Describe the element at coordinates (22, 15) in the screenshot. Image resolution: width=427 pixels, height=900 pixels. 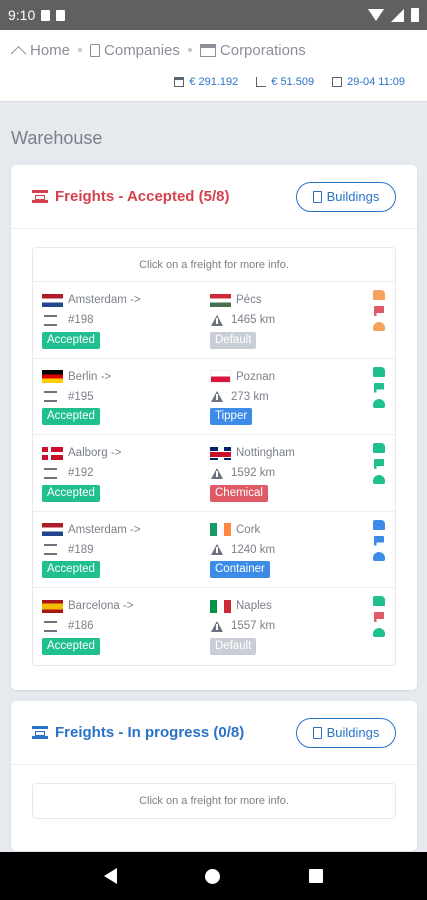
I see `status-time: 9:10` at that location.